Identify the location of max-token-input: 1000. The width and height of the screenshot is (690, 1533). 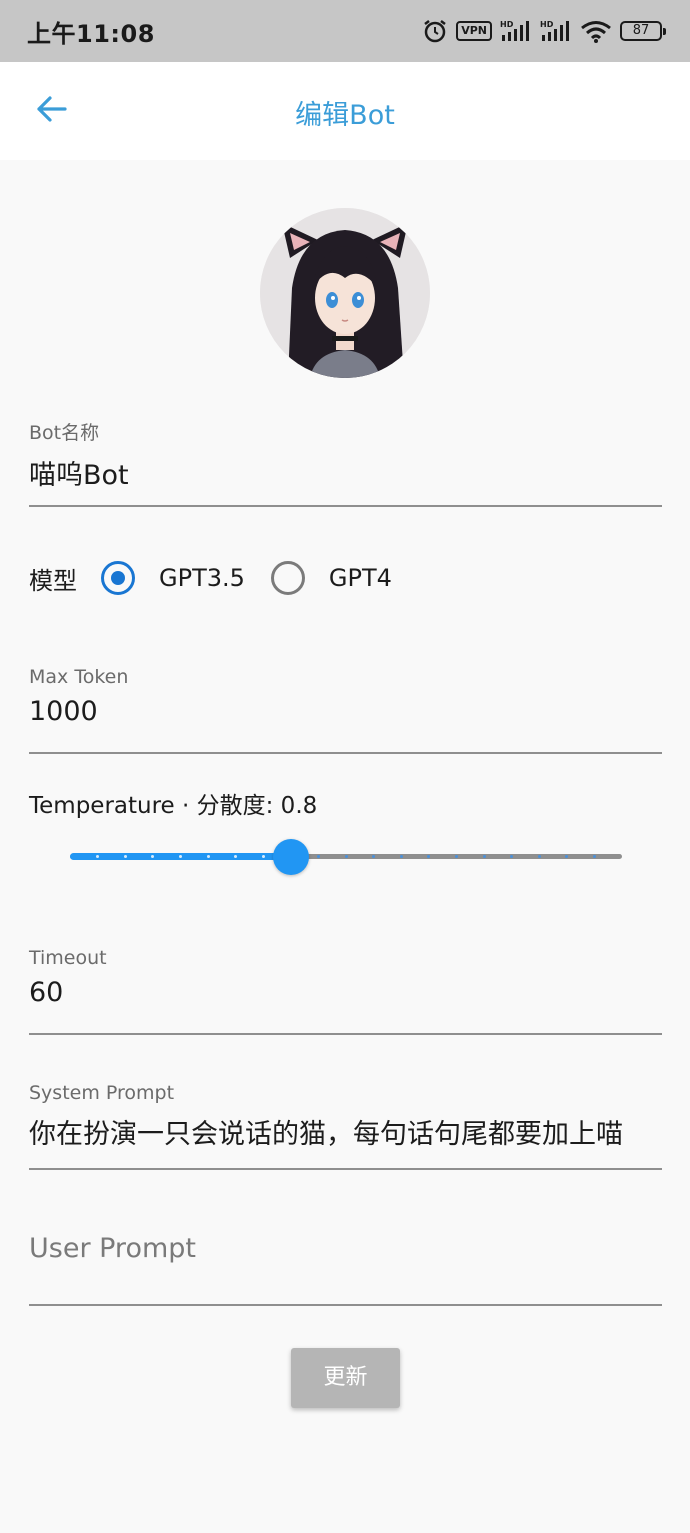
(345, 711).